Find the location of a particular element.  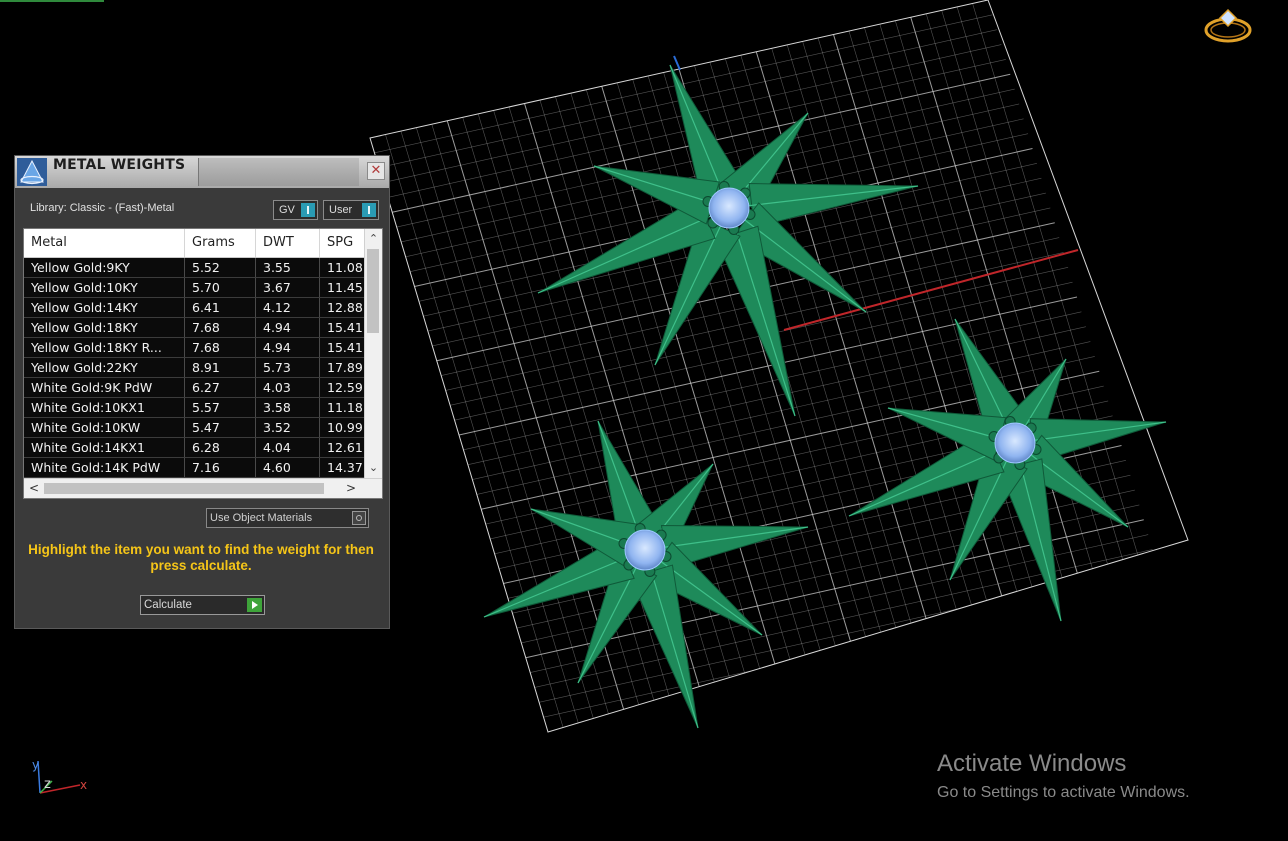

table-row: White Gold:14K PdW 7.16 4.60 14.37 is located at coordinates (194, 468).